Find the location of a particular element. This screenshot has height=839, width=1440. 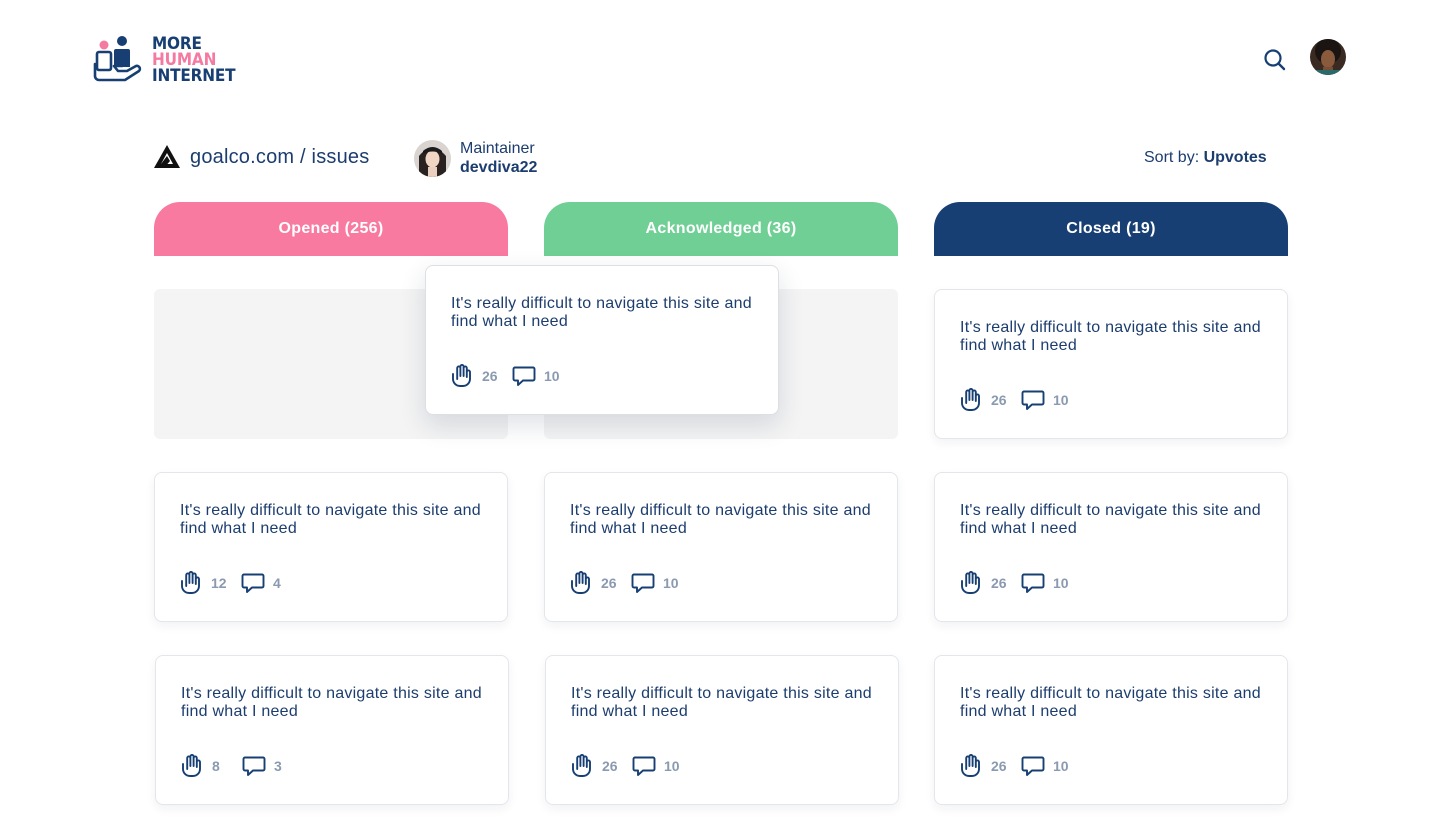

upvote-count: 12 is located at coordinates (219, 583).